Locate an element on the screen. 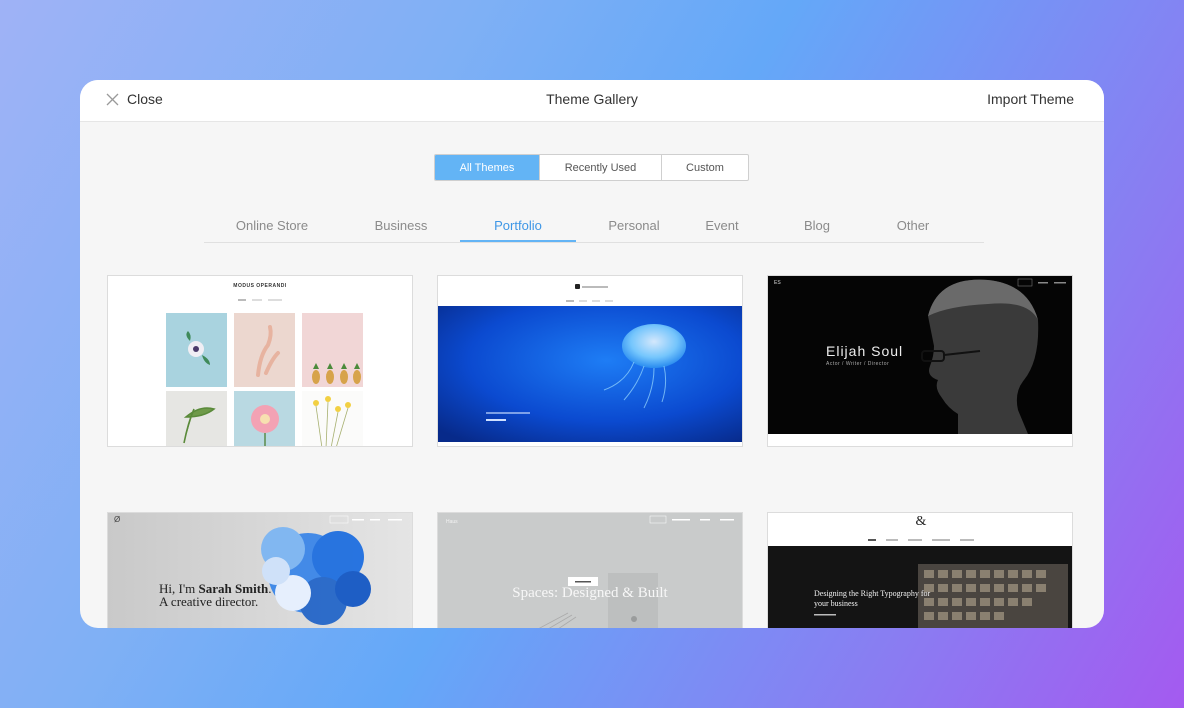 The width and height of the screenshot is (1184, 708). tab-blog: Blog is located at coordinates (817, 225).